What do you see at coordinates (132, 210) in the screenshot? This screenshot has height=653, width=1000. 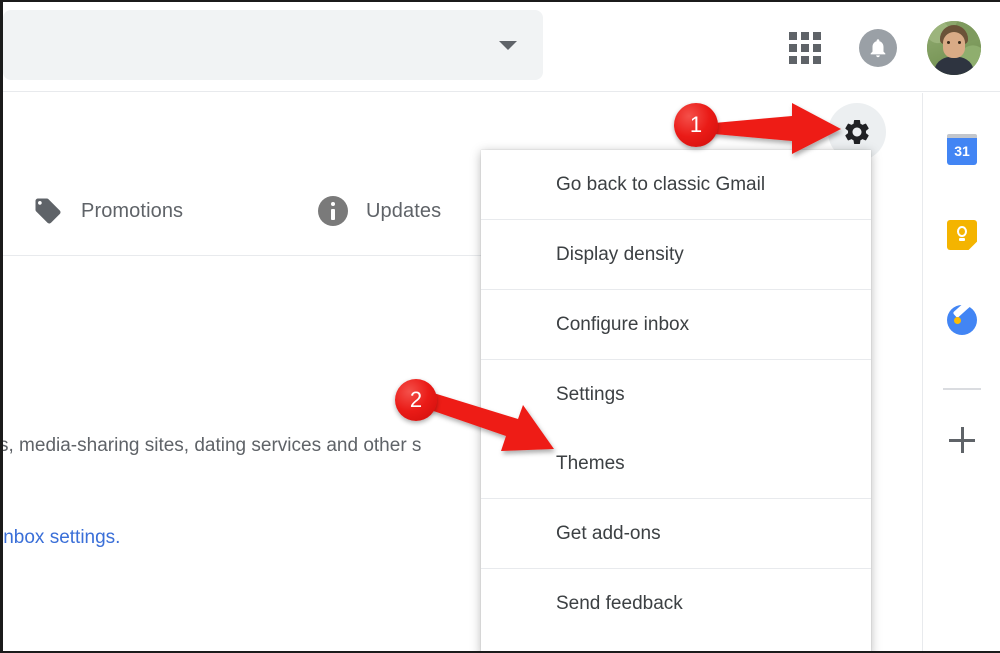 I see `tab-promotions-label: Promotions` at bounding box center [132, 210].